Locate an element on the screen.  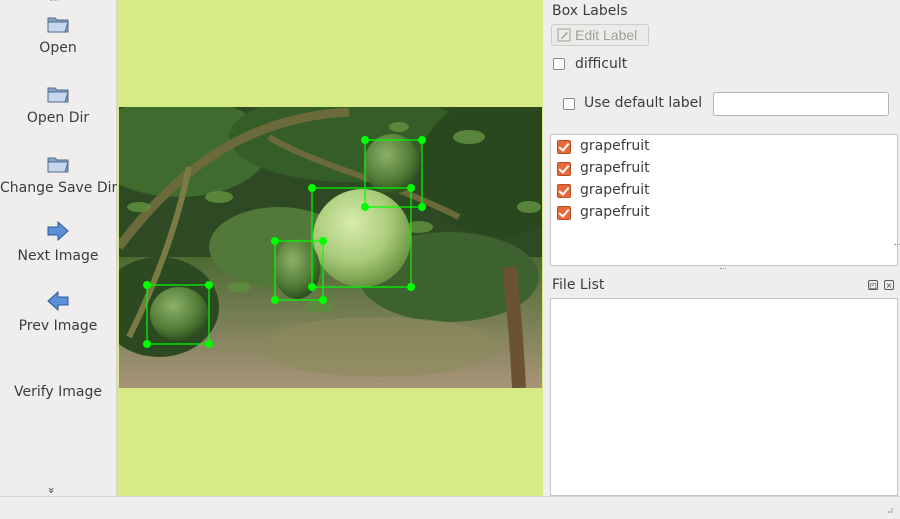
verify-image-button: Verify Image is located at coordinates (58, 392).